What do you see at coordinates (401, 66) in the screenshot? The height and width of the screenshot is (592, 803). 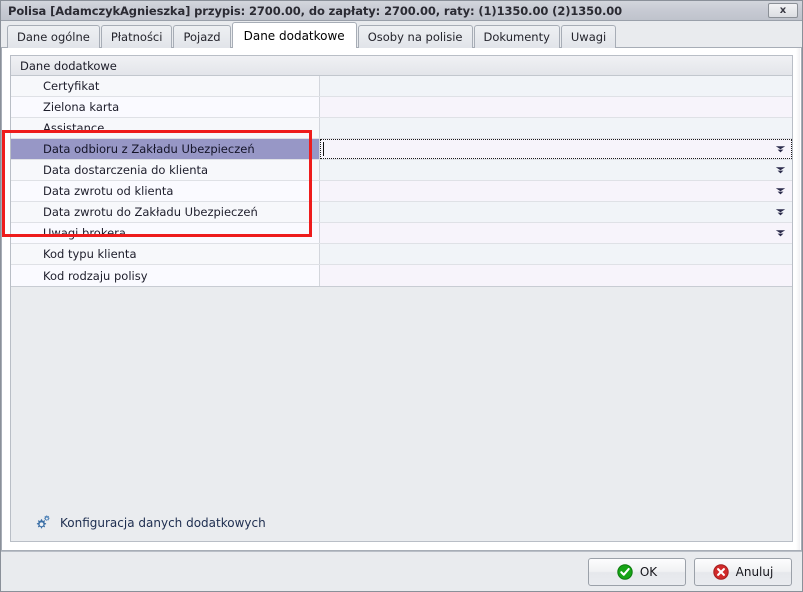 I see `groupbox-header: Dane dodatkowe` at bounding box center [401, 66].